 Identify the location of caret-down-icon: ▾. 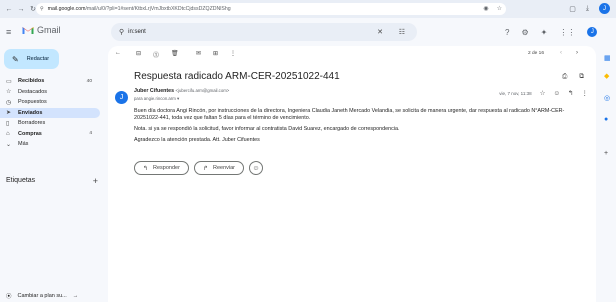
(178, 98).